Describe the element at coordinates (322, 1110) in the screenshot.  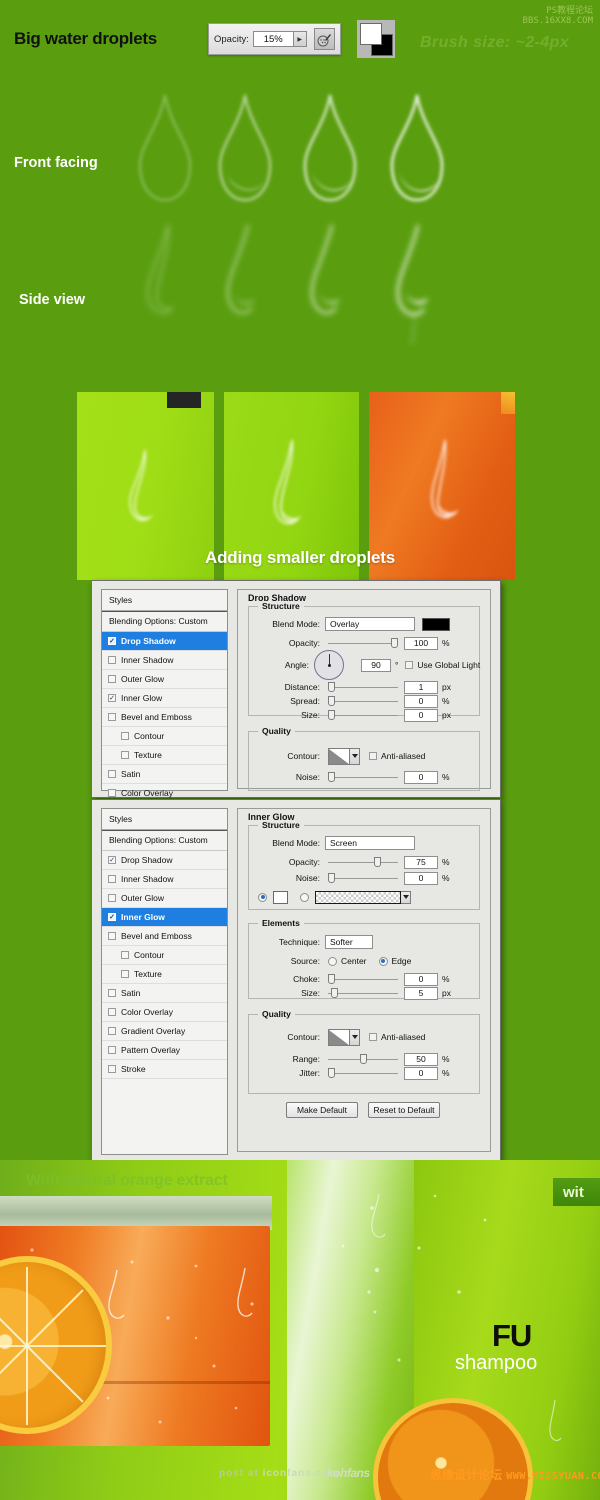
I see `make-default-button: Make Default` at that location.